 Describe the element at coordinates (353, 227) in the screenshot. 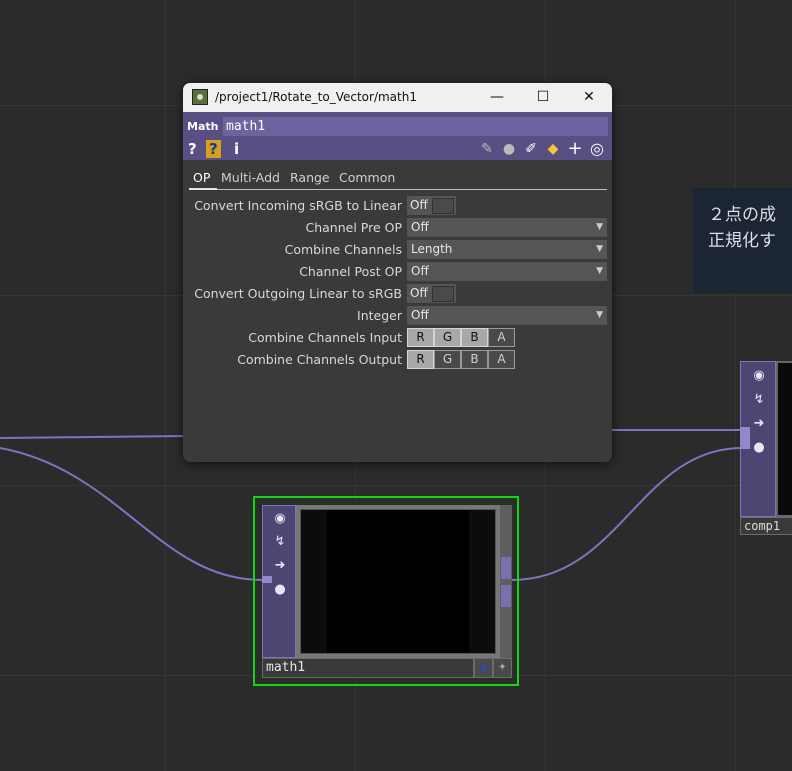

I see `param-label: Channel Pre OP` at that location.